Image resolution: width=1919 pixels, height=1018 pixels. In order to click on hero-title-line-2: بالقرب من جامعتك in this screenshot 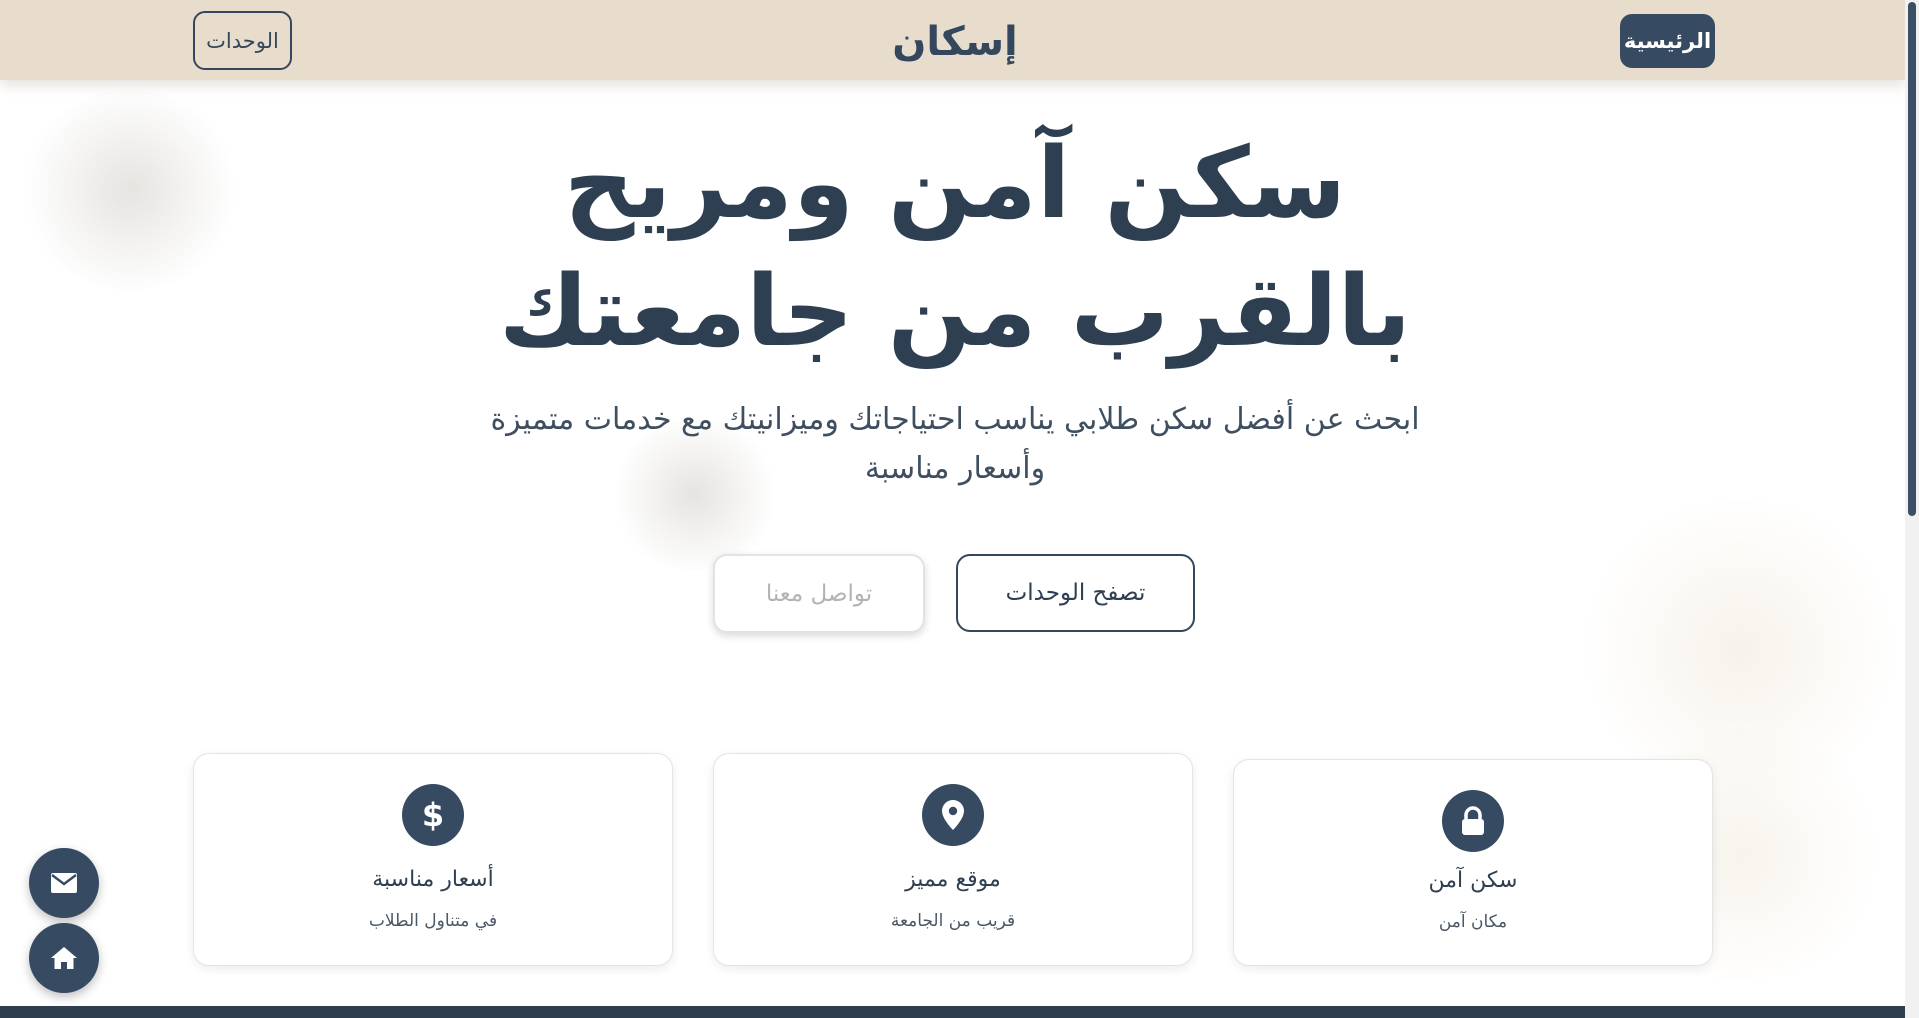, I will do `click(955, 312)`.